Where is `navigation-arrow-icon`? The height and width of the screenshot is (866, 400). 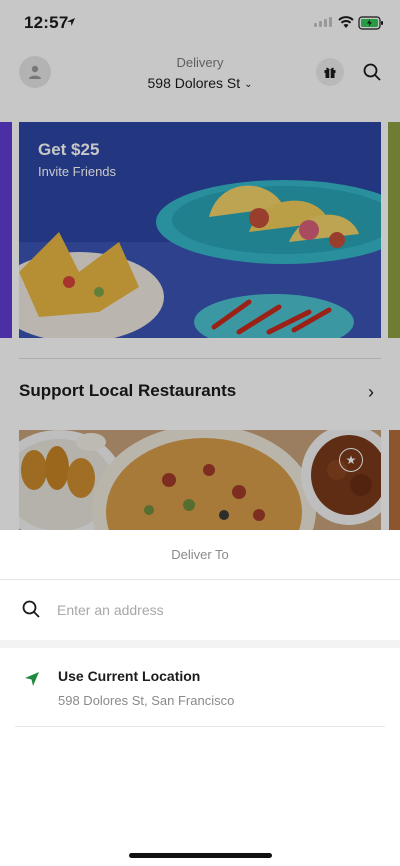
navigation-arrow-icon is located at coordinates (32, 679).